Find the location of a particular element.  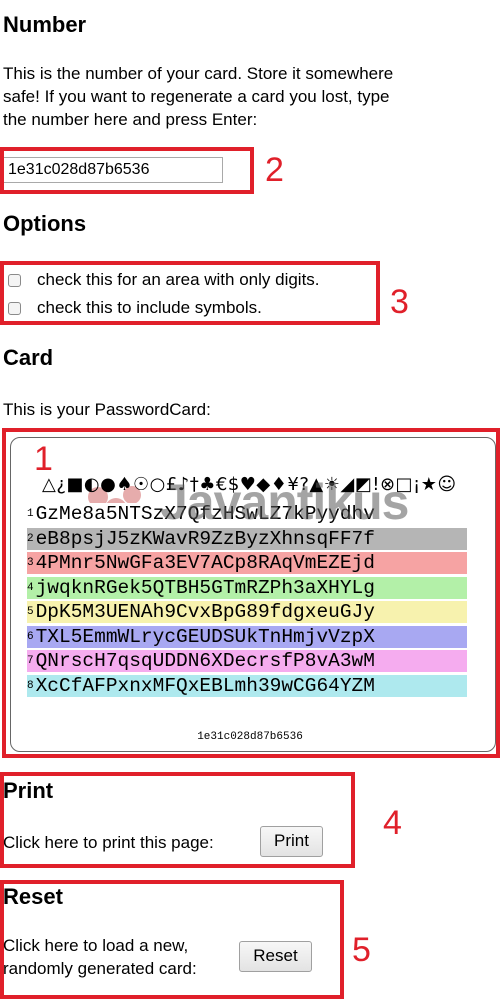

annotation-label-3: 3 is located at coordinates (399, 302).